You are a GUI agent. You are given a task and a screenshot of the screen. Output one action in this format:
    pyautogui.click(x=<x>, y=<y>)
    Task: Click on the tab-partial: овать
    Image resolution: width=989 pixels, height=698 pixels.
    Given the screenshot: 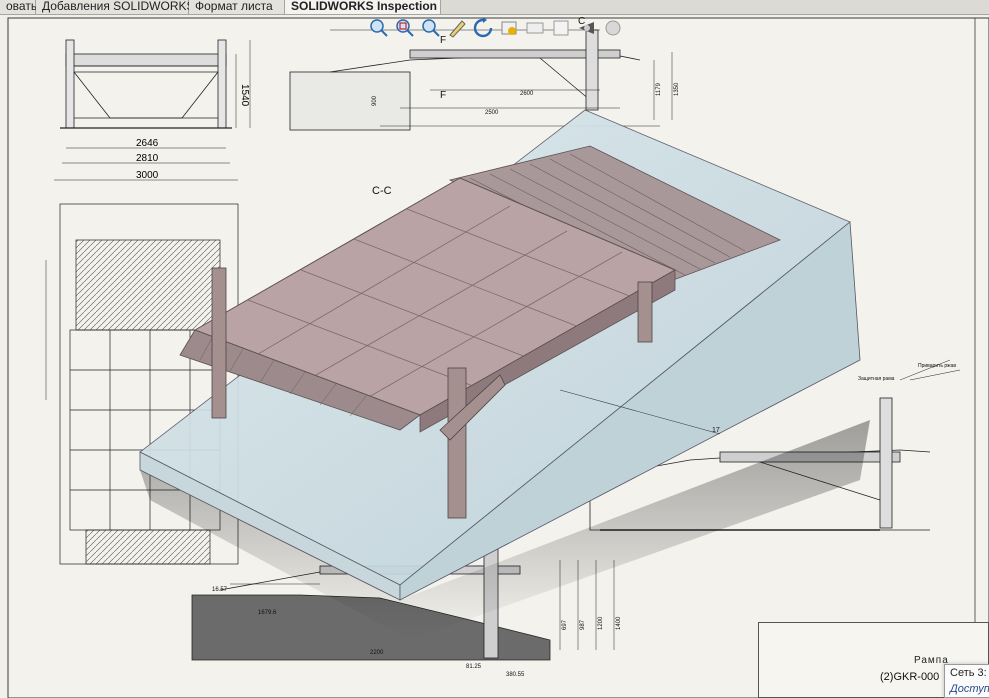 What is the action you would take?
    pyautogui.click(x=18, y=7)
    